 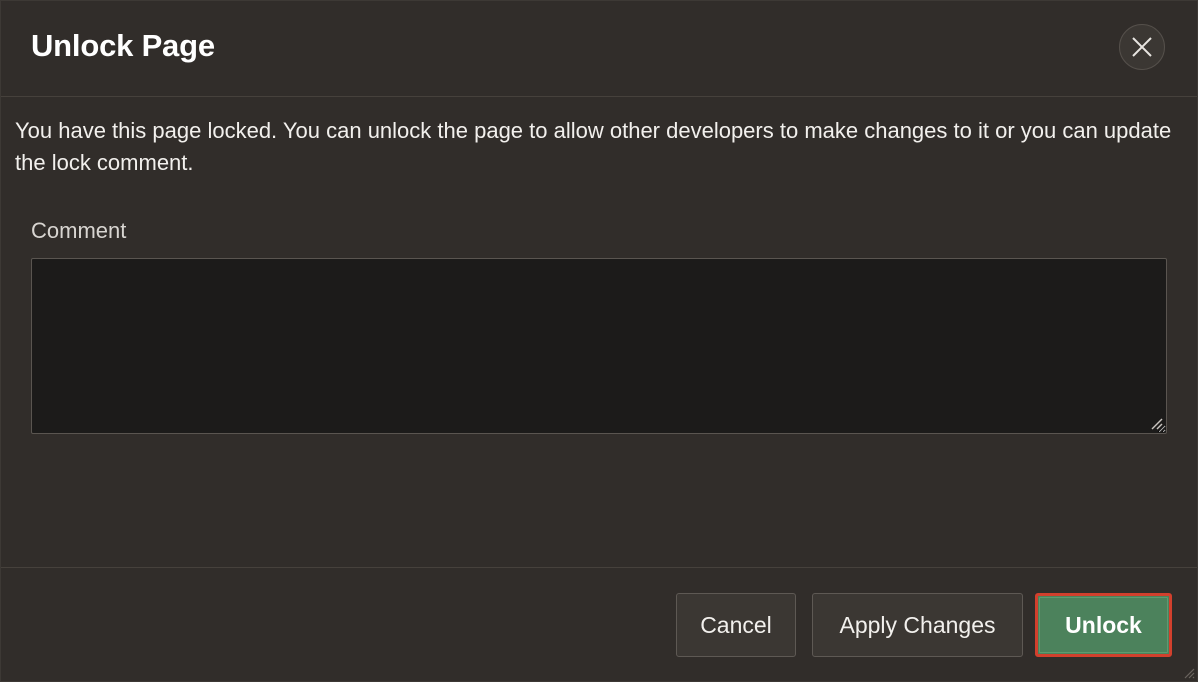 I want to click on comment-label: Comment, so click(x=79, y=230).